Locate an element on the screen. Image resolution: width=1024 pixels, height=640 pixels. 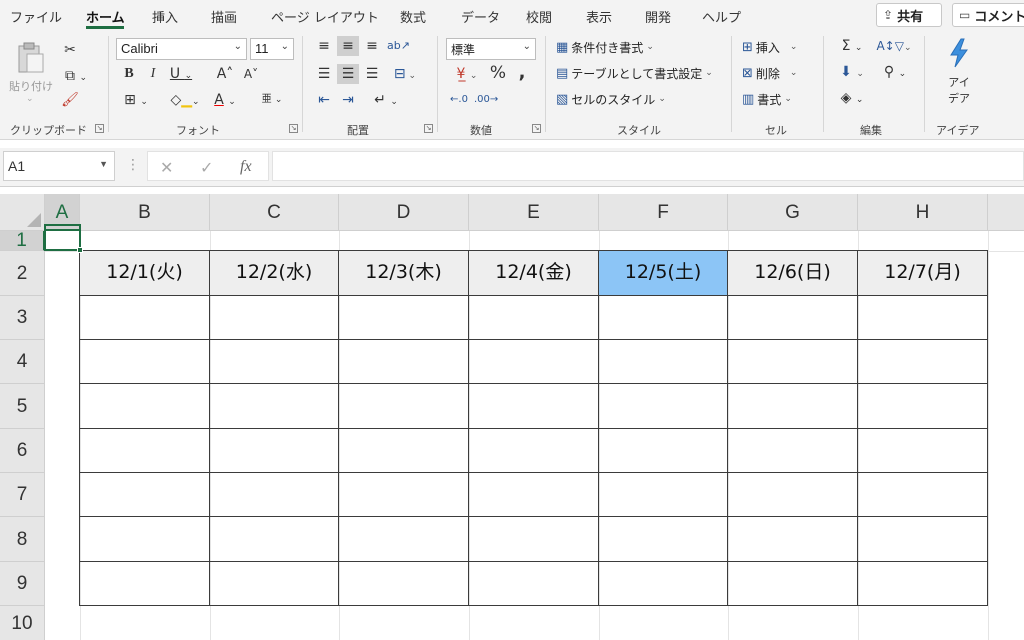
column-header-c: C is located at coordinates (274, 212).